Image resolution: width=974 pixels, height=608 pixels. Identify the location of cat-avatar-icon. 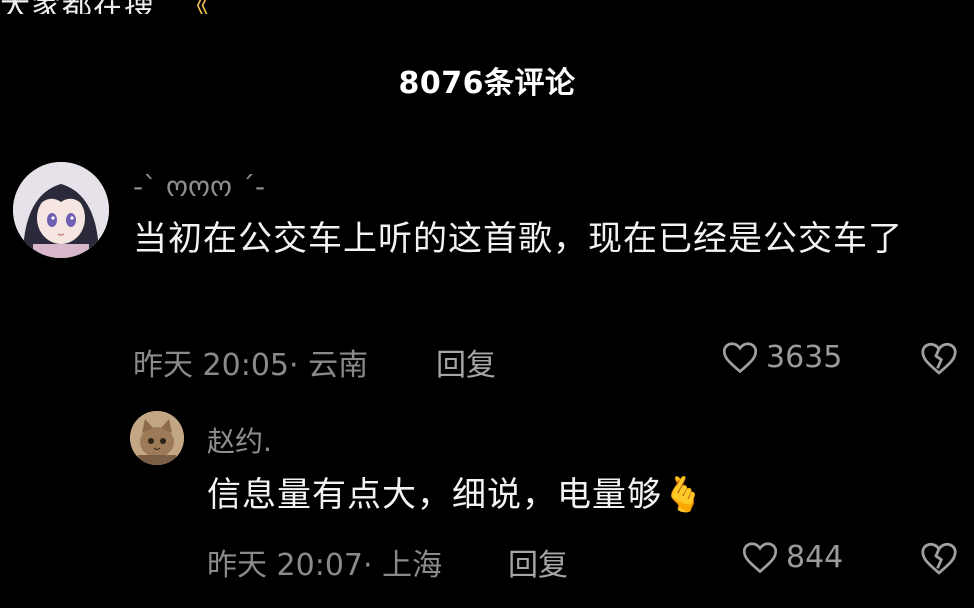
(157, 438).